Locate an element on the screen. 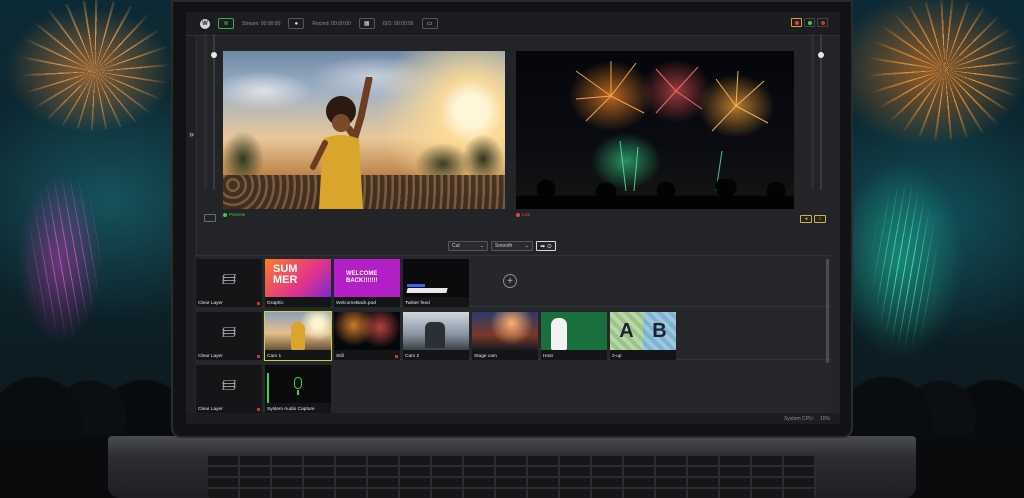 This screenshot has height=498, width=1024. two-up-a: A is located at coordinates (626, 331).